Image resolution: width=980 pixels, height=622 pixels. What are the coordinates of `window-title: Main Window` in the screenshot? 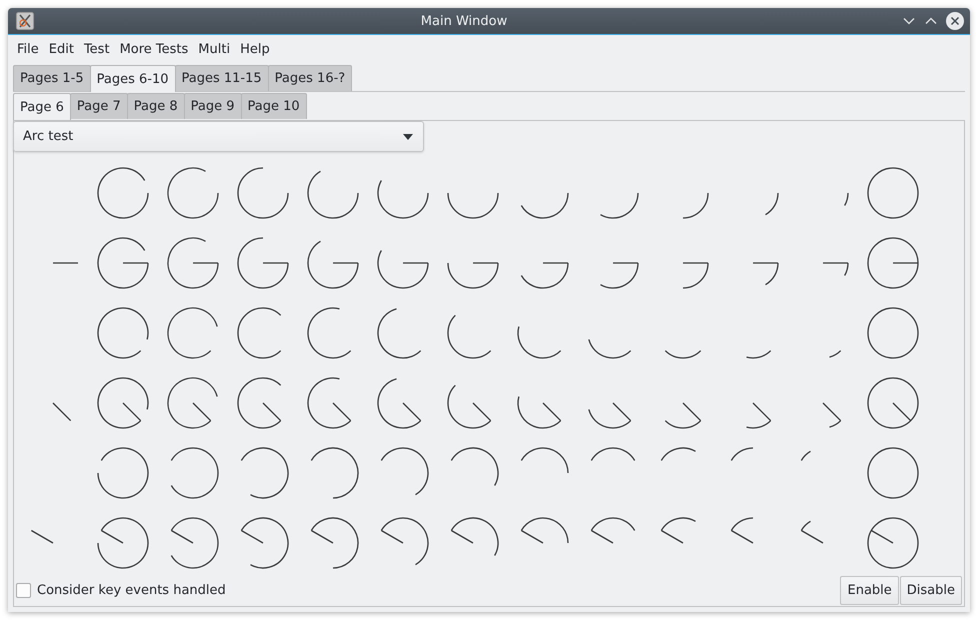 It's located at (464, 21).